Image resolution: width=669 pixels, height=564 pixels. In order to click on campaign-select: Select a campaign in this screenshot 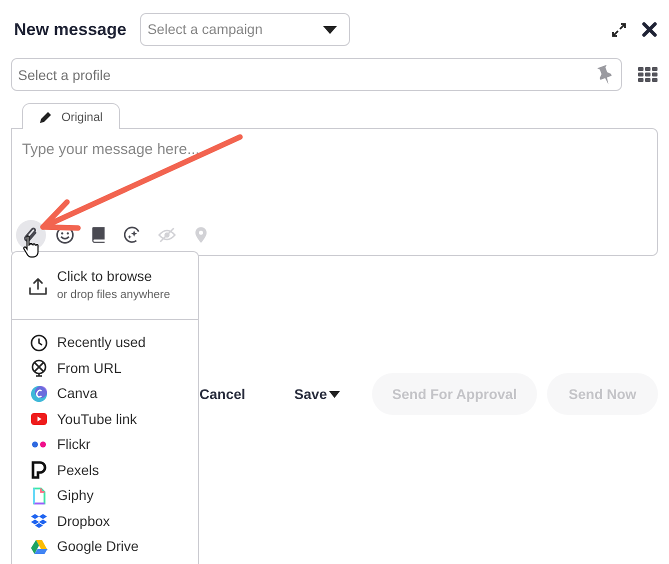, I will do `click(245, 29)`.